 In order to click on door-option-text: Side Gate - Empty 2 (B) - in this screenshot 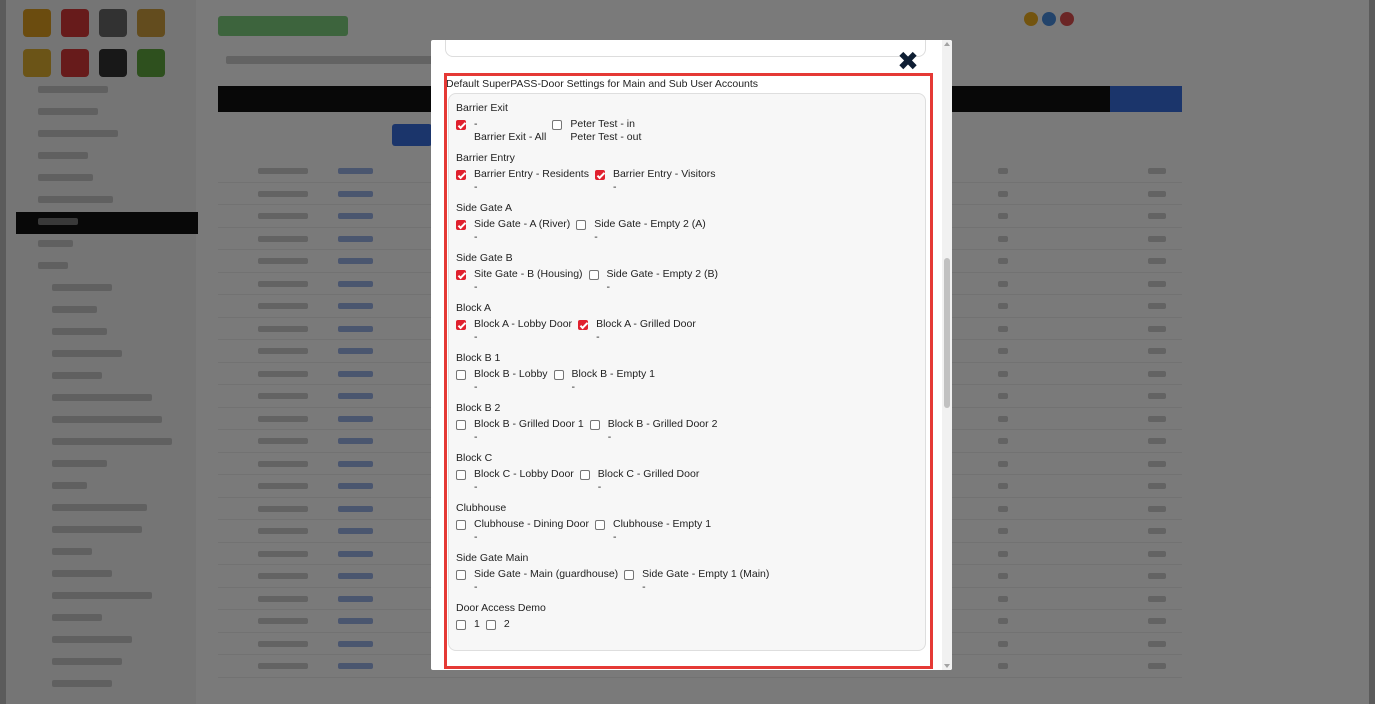, I will do `click(662, 281)`.